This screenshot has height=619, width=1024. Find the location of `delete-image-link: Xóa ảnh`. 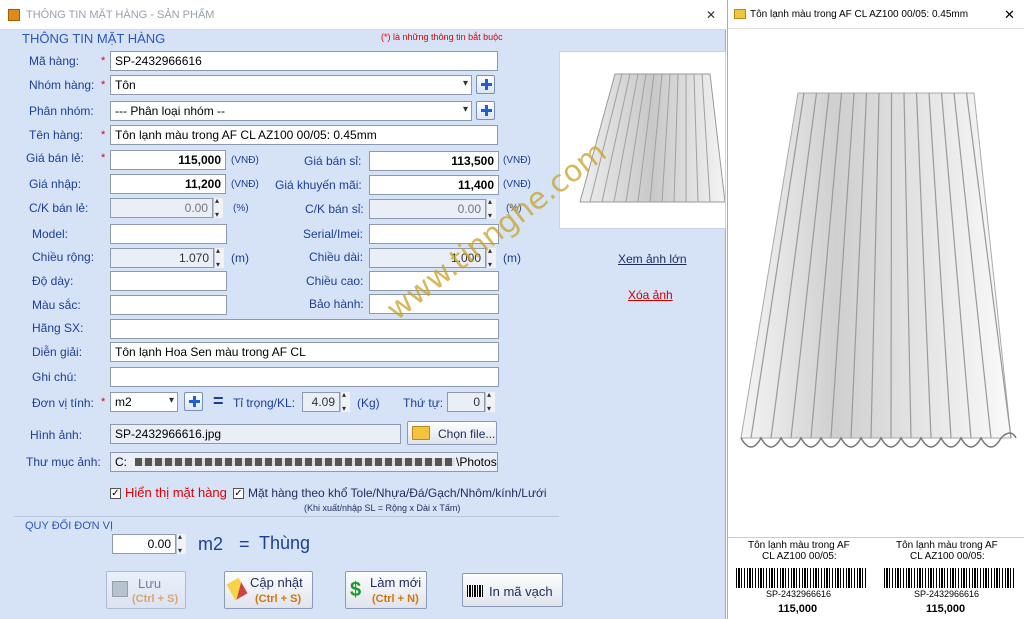

delete-image-link: Xóa ảnh is located at coordinates (650, 295).